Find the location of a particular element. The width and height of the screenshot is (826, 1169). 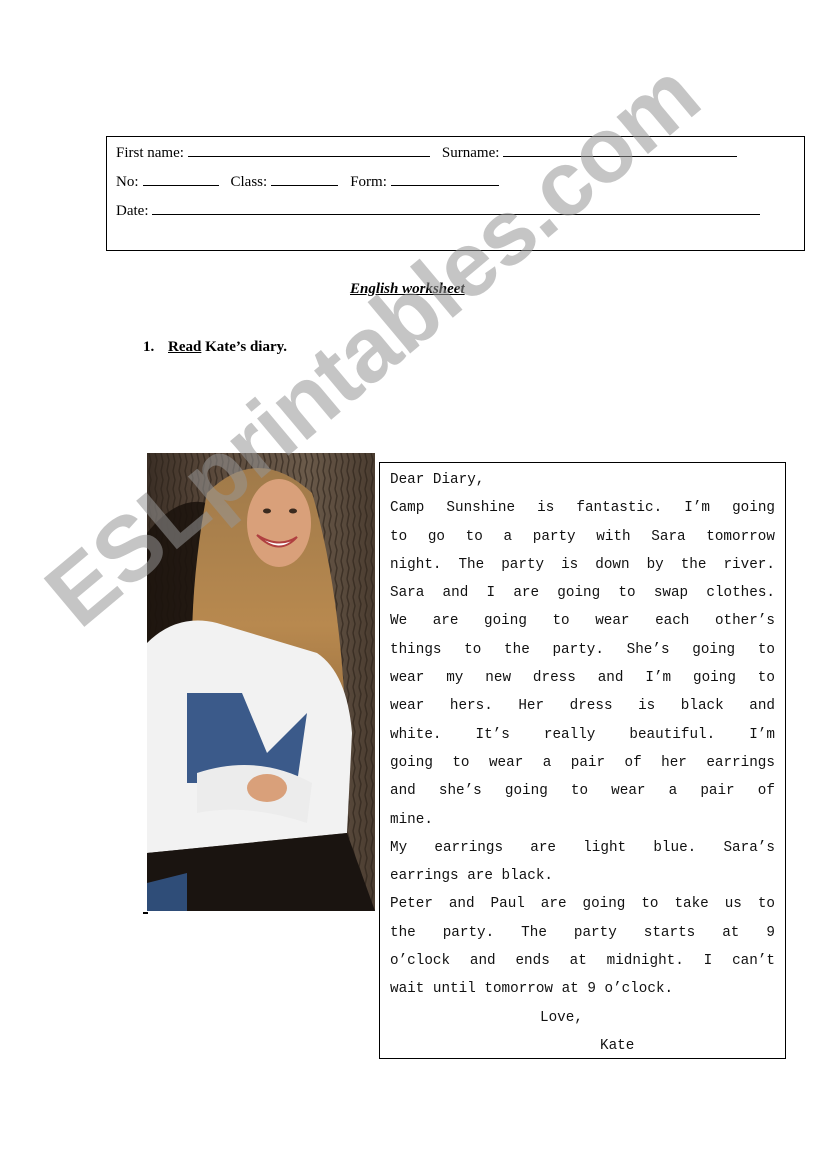

diary-word: light is located at coordinates (605, 847).